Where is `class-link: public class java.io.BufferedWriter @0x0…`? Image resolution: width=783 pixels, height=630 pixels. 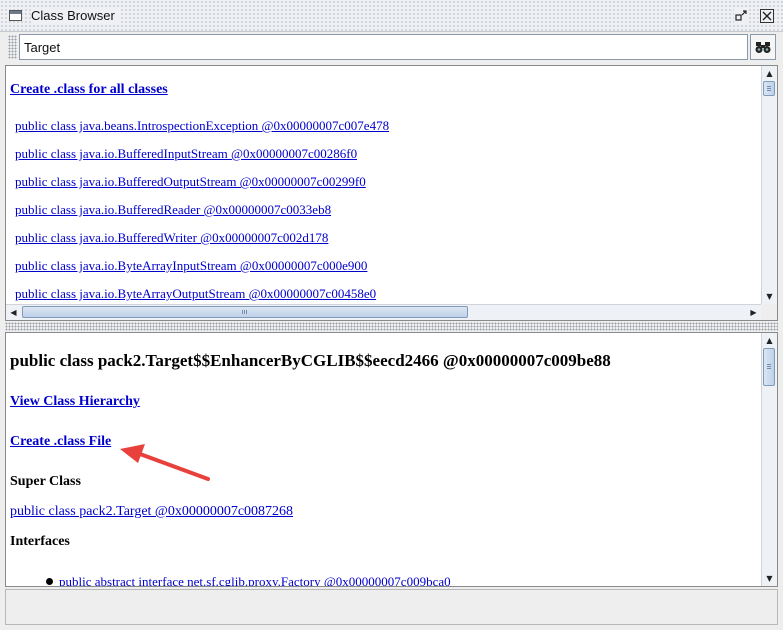
class-link: public class java.io.BufferedWriter @0x0… is located at coordinates (171, 237).